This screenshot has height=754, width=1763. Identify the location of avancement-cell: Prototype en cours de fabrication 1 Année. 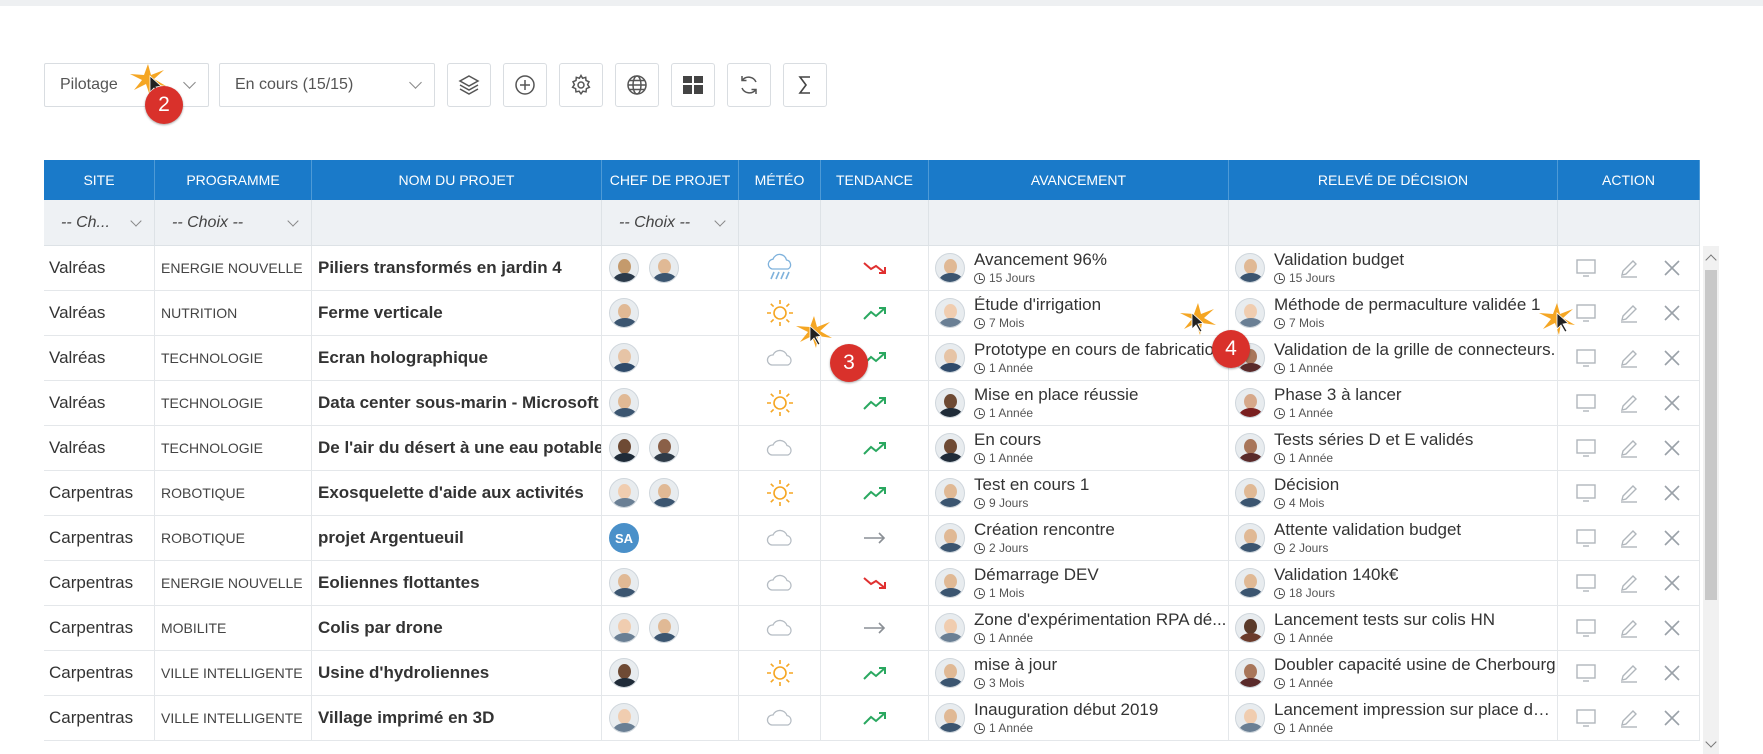
(1079, 358).